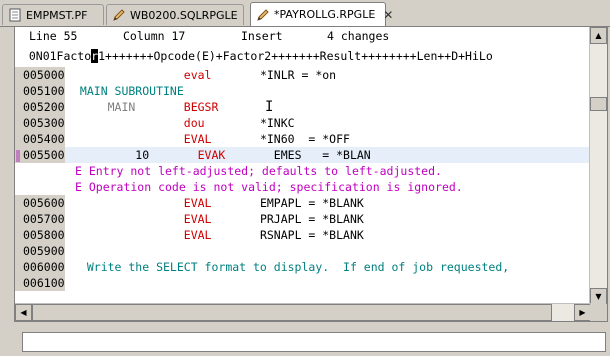 The height and width of the screenshot is (356, 610). I want to click on source-line: 005400 EVAL *IN60 = *OFF, so click(303, 139).